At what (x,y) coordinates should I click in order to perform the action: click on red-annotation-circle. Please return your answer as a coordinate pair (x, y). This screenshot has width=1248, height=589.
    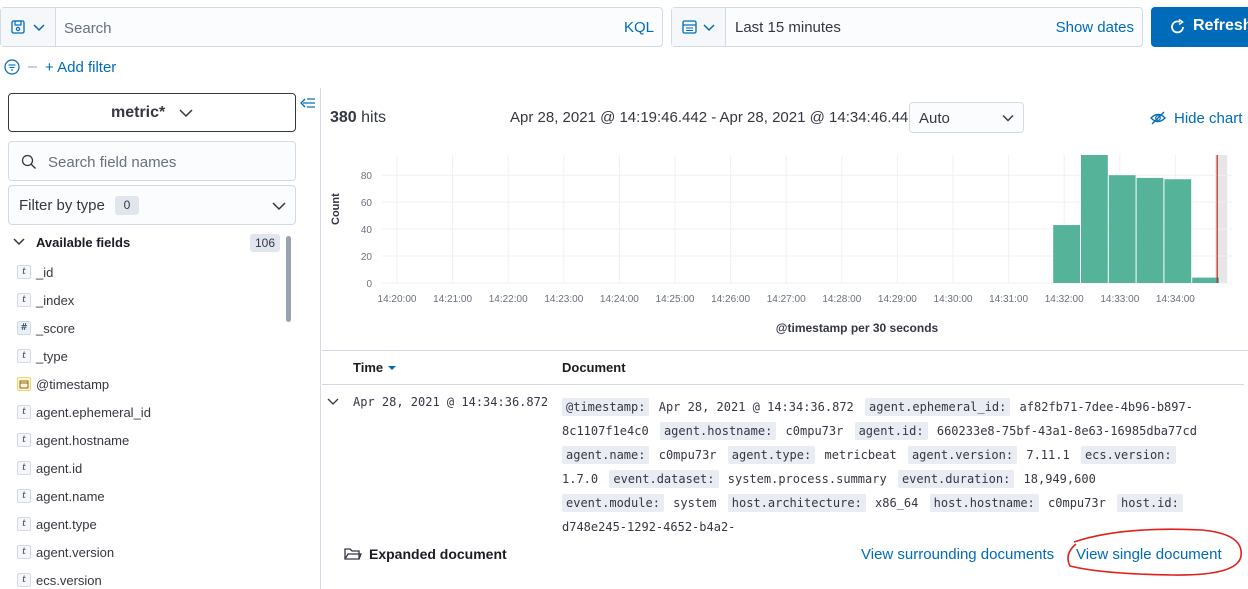
    Looking at the image, I should click on (1154, 552).